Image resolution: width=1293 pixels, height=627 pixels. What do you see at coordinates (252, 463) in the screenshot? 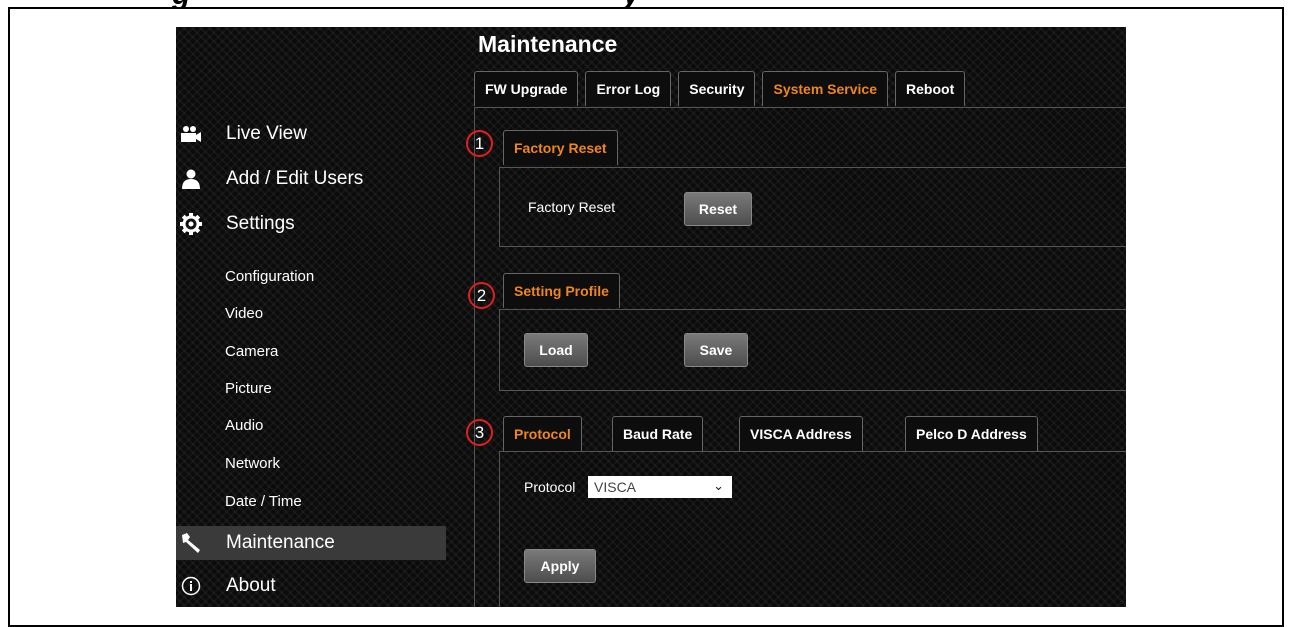
I see `sidebar-item-network: Network` at bounding box center [252, 463].